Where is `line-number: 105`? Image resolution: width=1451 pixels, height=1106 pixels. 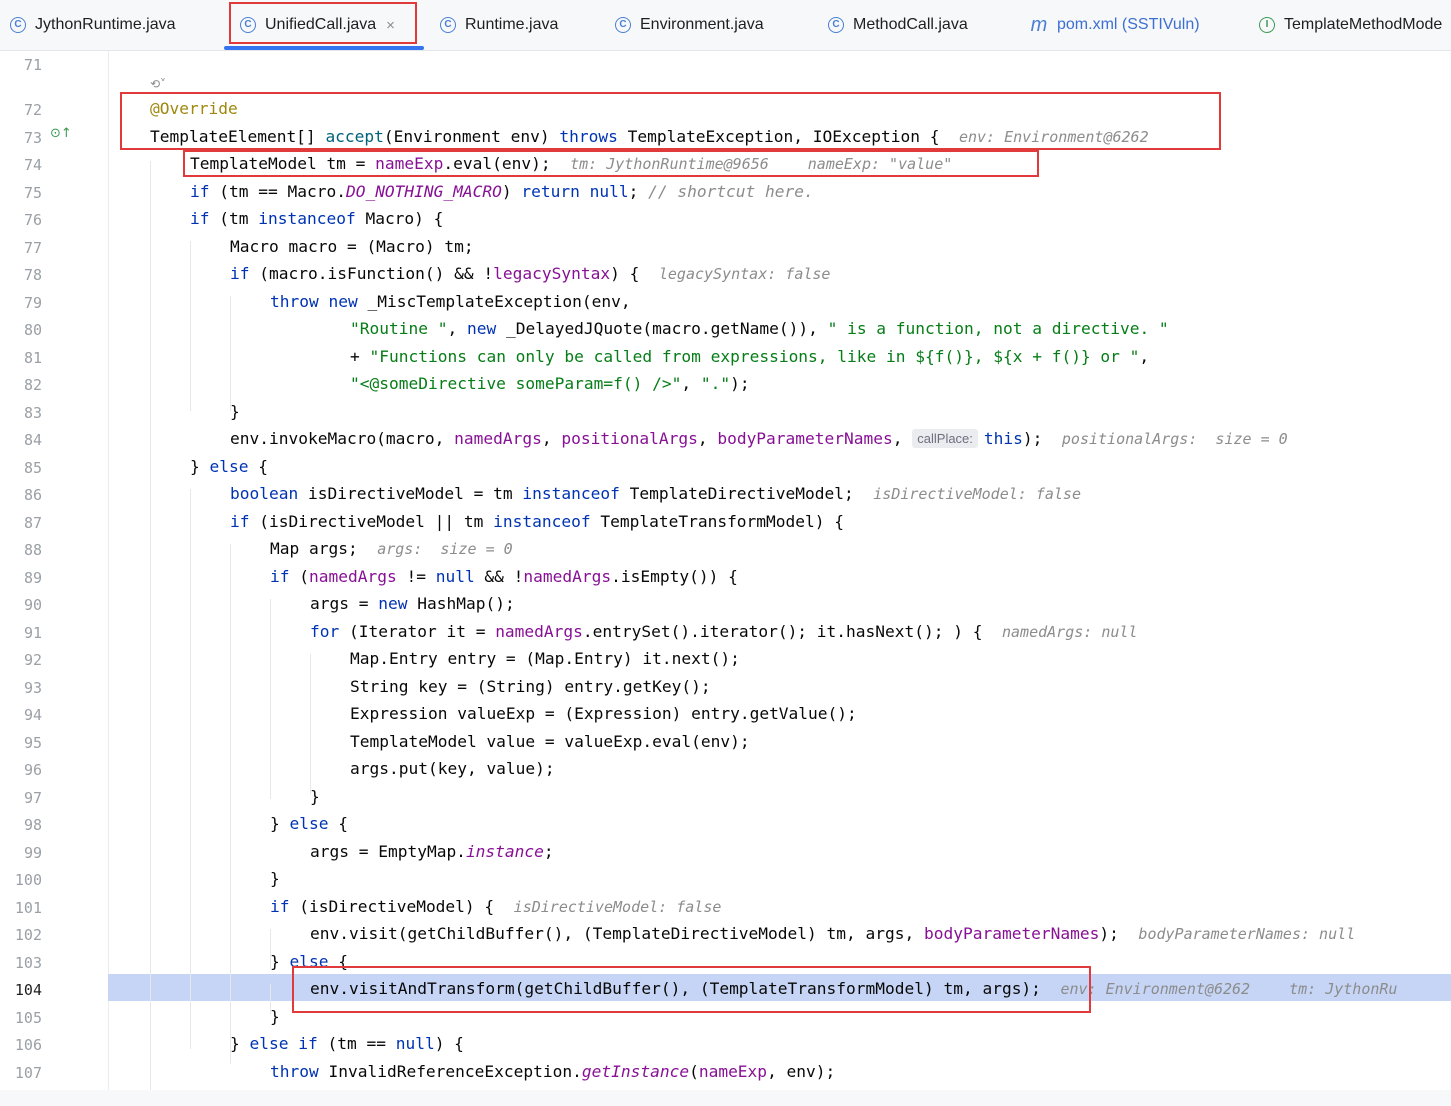 line-number: 105 is located at coordinates (21, 1018).